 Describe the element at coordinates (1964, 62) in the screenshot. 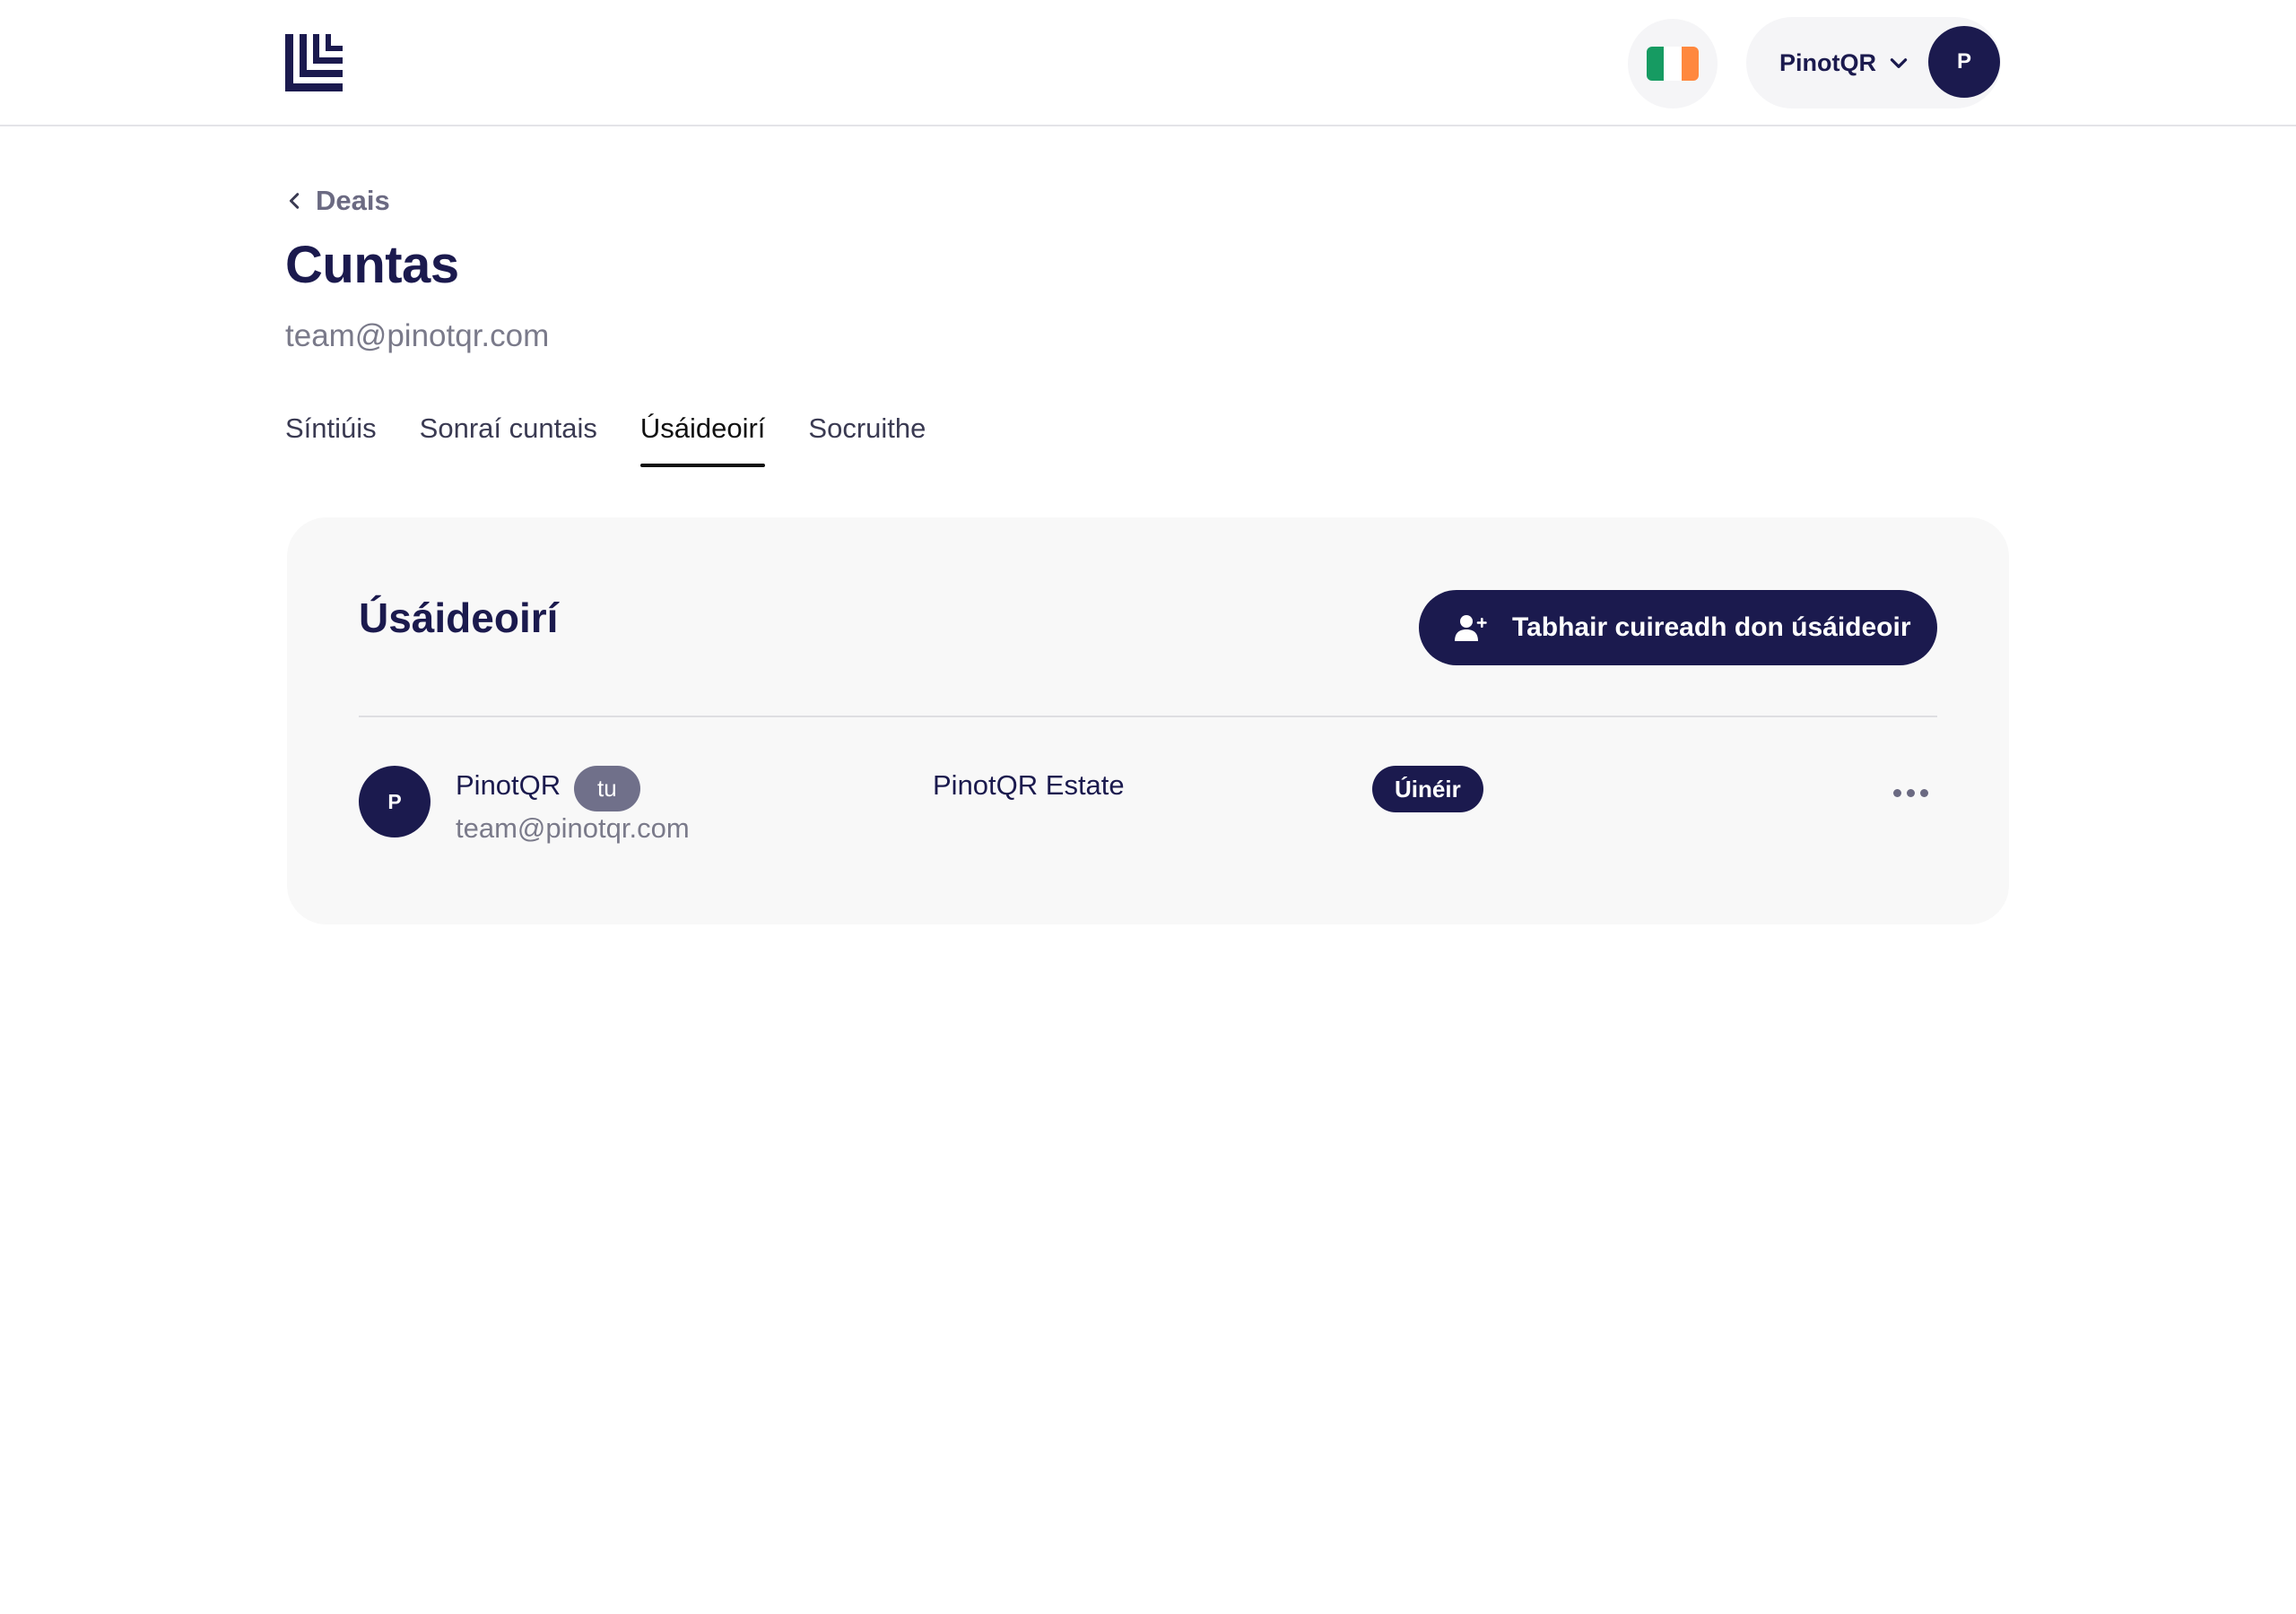

I see `account-avatar: P` at that location.